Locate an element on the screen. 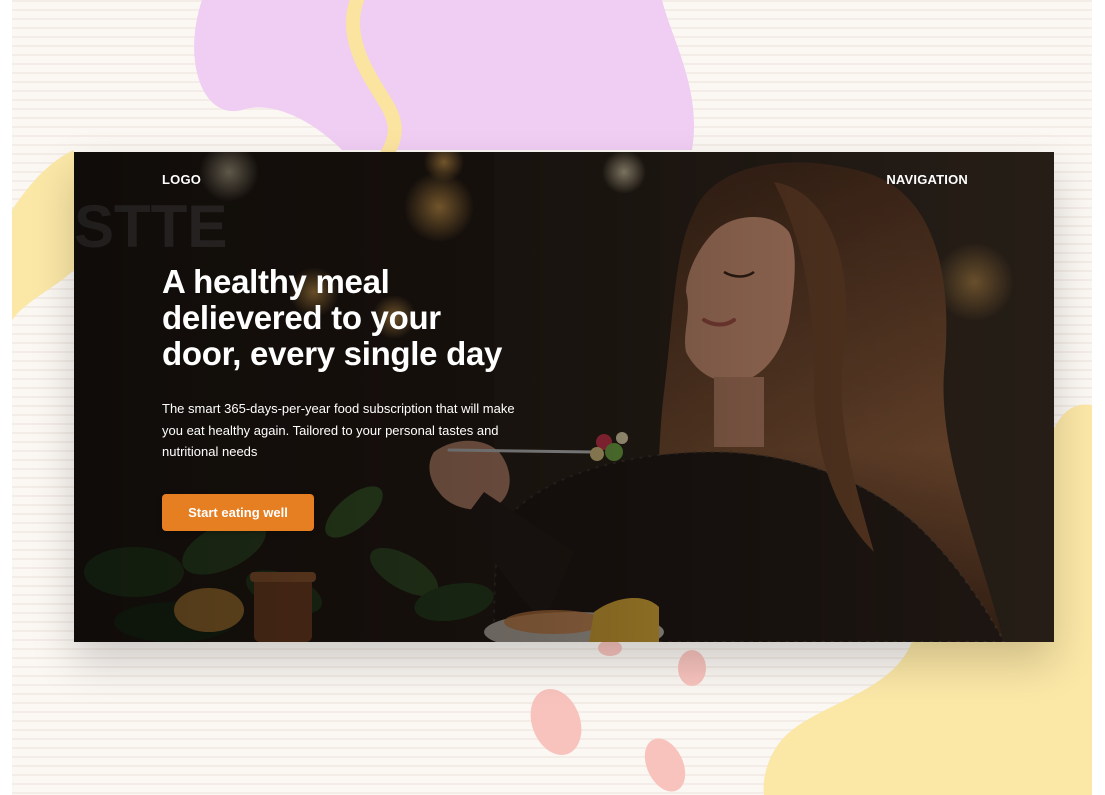 The height and width of the screenshot is (795, 1105). headline-line: delievered to your is located at coordinates (301, 317).